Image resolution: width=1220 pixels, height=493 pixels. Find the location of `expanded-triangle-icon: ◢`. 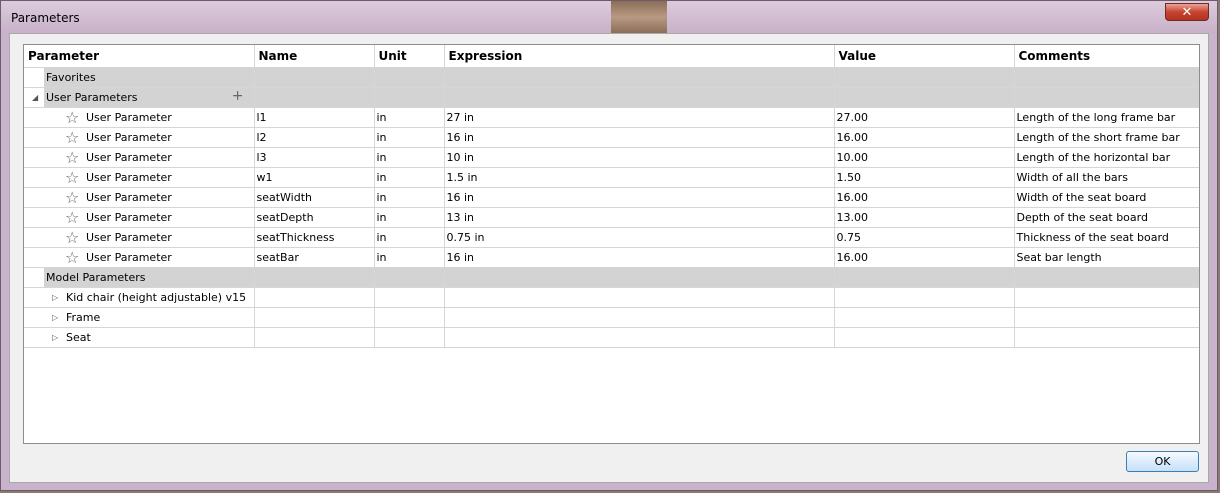

expanded-triangle-icon: ◢ is located at coordinates (35, 97).